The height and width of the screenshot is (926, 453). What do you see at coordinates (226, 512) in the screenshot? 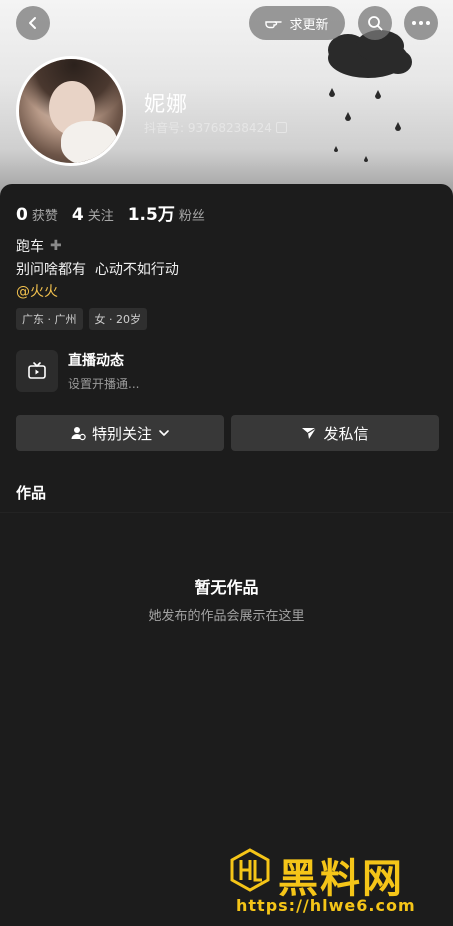
I see `works-divider` at bounding box center [226, 512].